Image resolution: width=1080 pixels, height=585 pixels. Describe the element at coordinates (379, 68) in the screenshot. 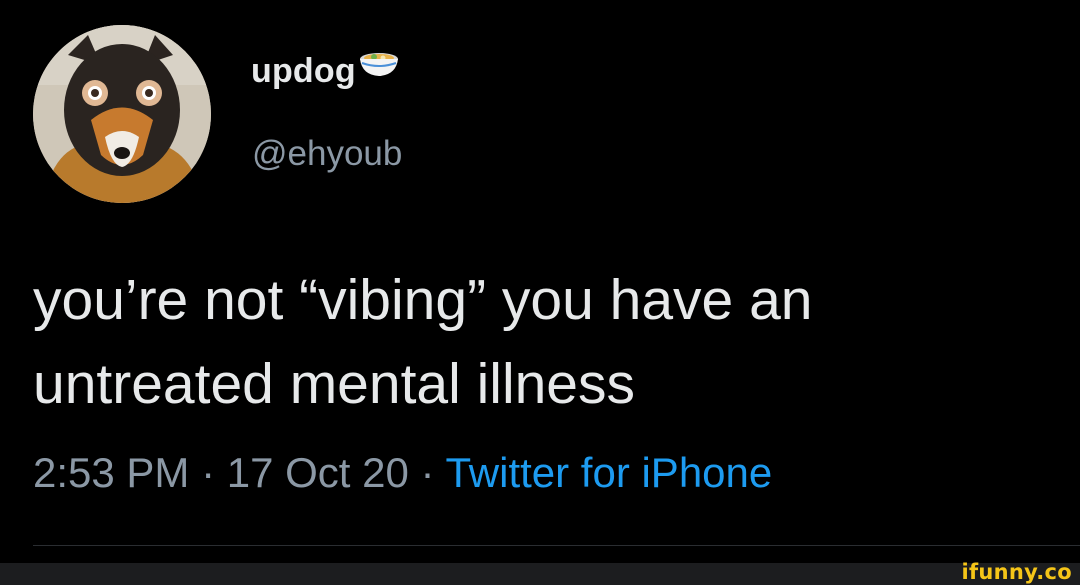

I see `ramen-bowl-icon` at that location.